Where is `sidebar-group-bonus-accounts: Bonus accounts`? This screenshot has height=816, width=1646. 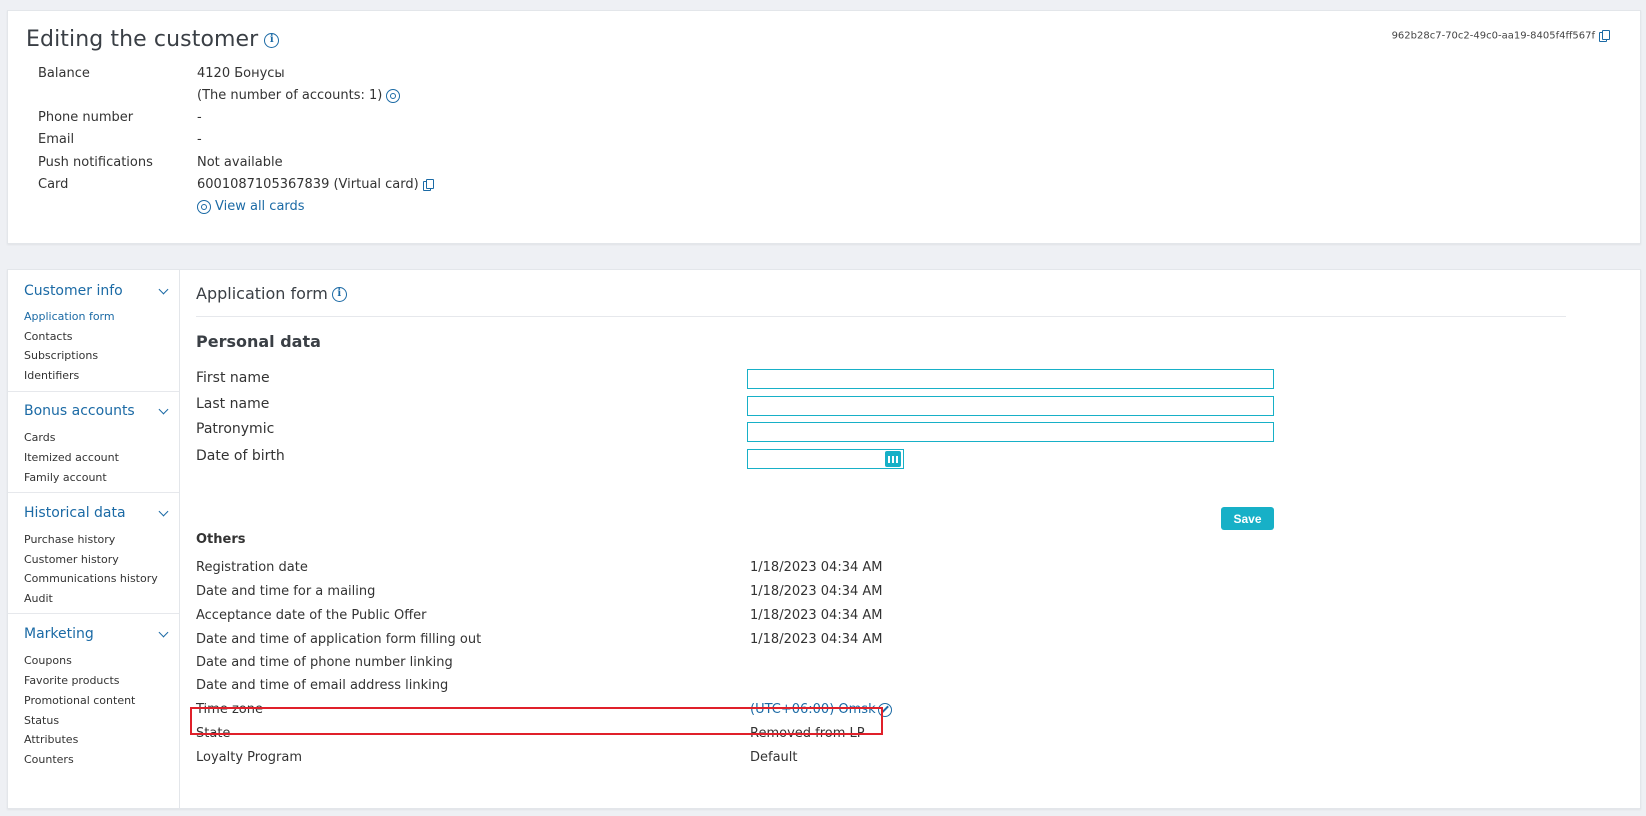 sidebar-group-bonus-accounts: Bonus accounts is located at coordinates (79, 411).